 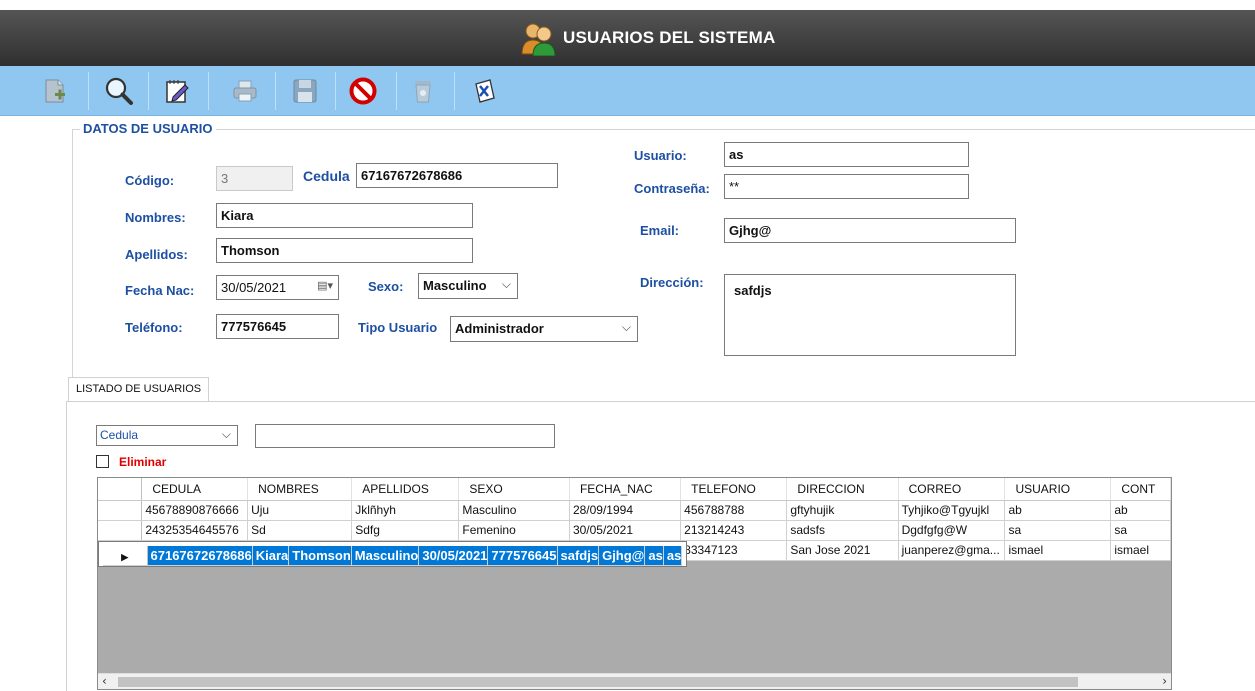 I want to click on telefono-field: 777576645, so click(x=277, y=326).